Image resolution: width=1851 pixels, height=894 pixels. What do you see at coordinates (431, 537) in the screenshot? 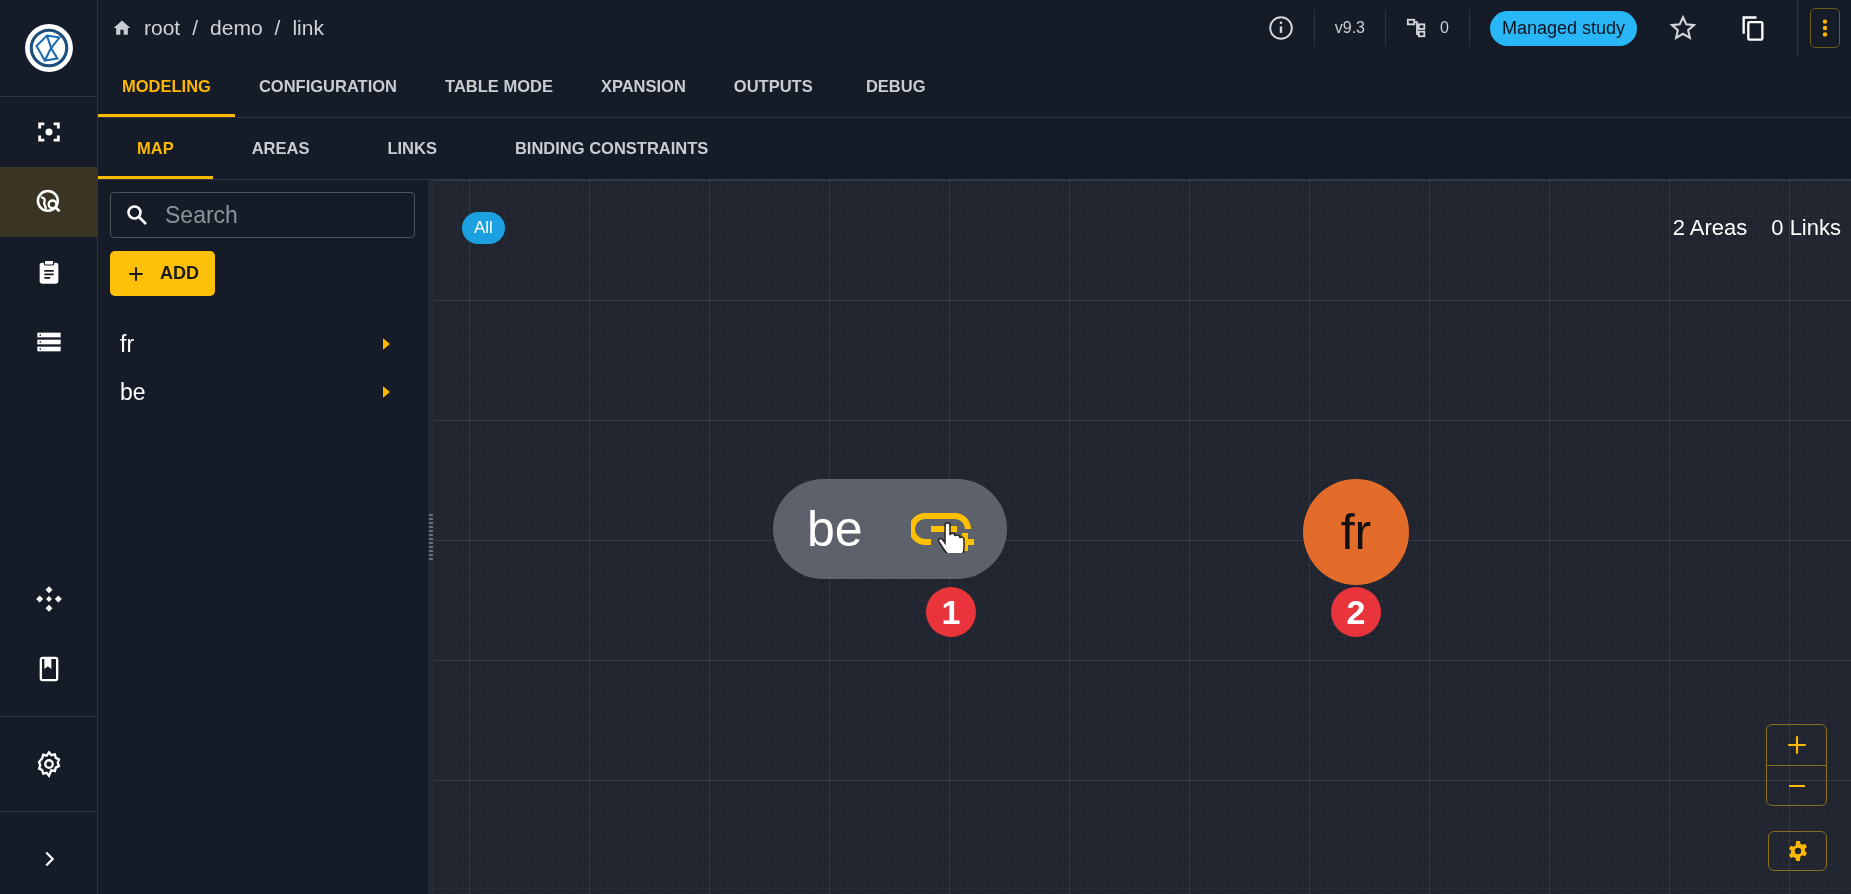
I see `resize-handle-icon` at bounding box center [431, 537].